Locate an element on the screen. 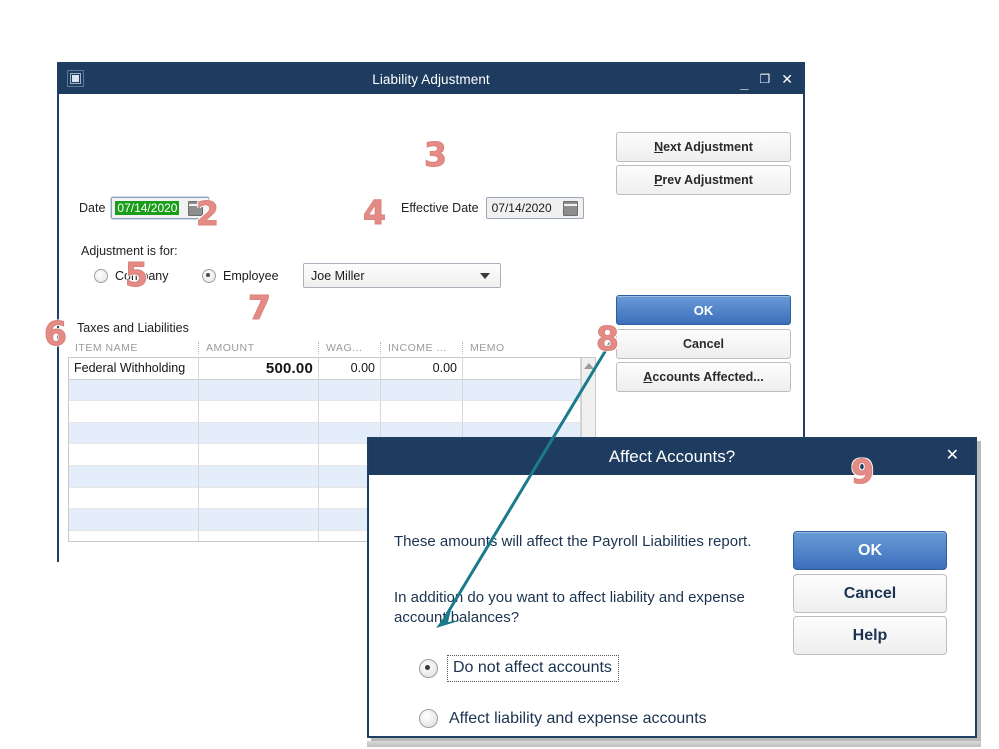 The image size is (999, 749). radio-company-icon is located at coordinates (101, 276).